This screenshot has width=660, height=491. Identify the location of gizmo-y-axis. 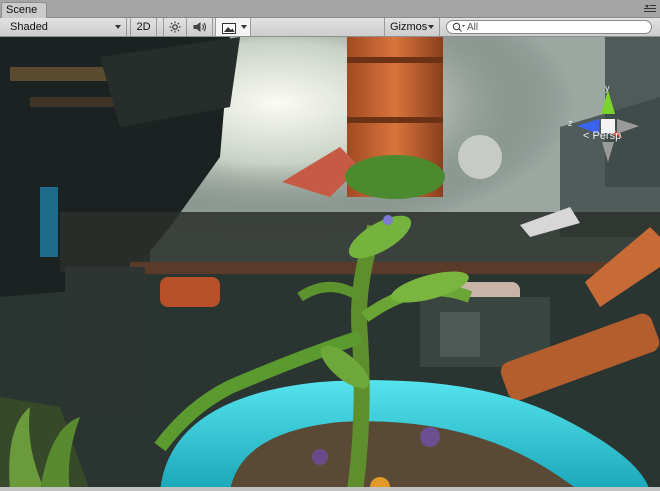
(608, 102).